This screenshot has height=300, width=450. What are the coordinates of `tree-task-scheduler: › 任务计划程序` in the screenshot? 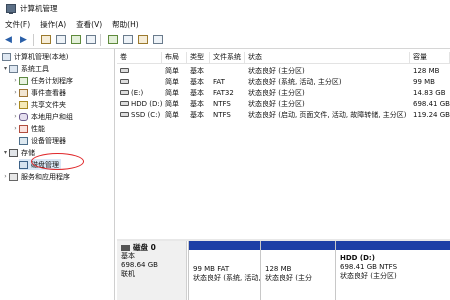 It's located at (42, 80).